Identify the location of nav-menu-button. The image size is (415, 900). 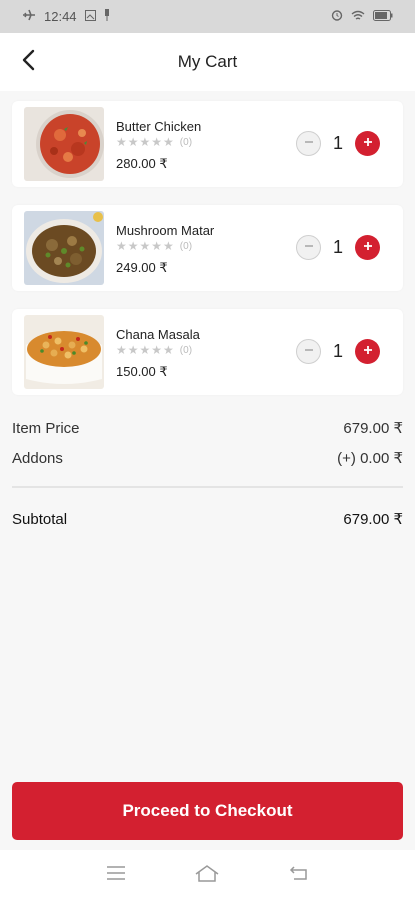
(116, 875).